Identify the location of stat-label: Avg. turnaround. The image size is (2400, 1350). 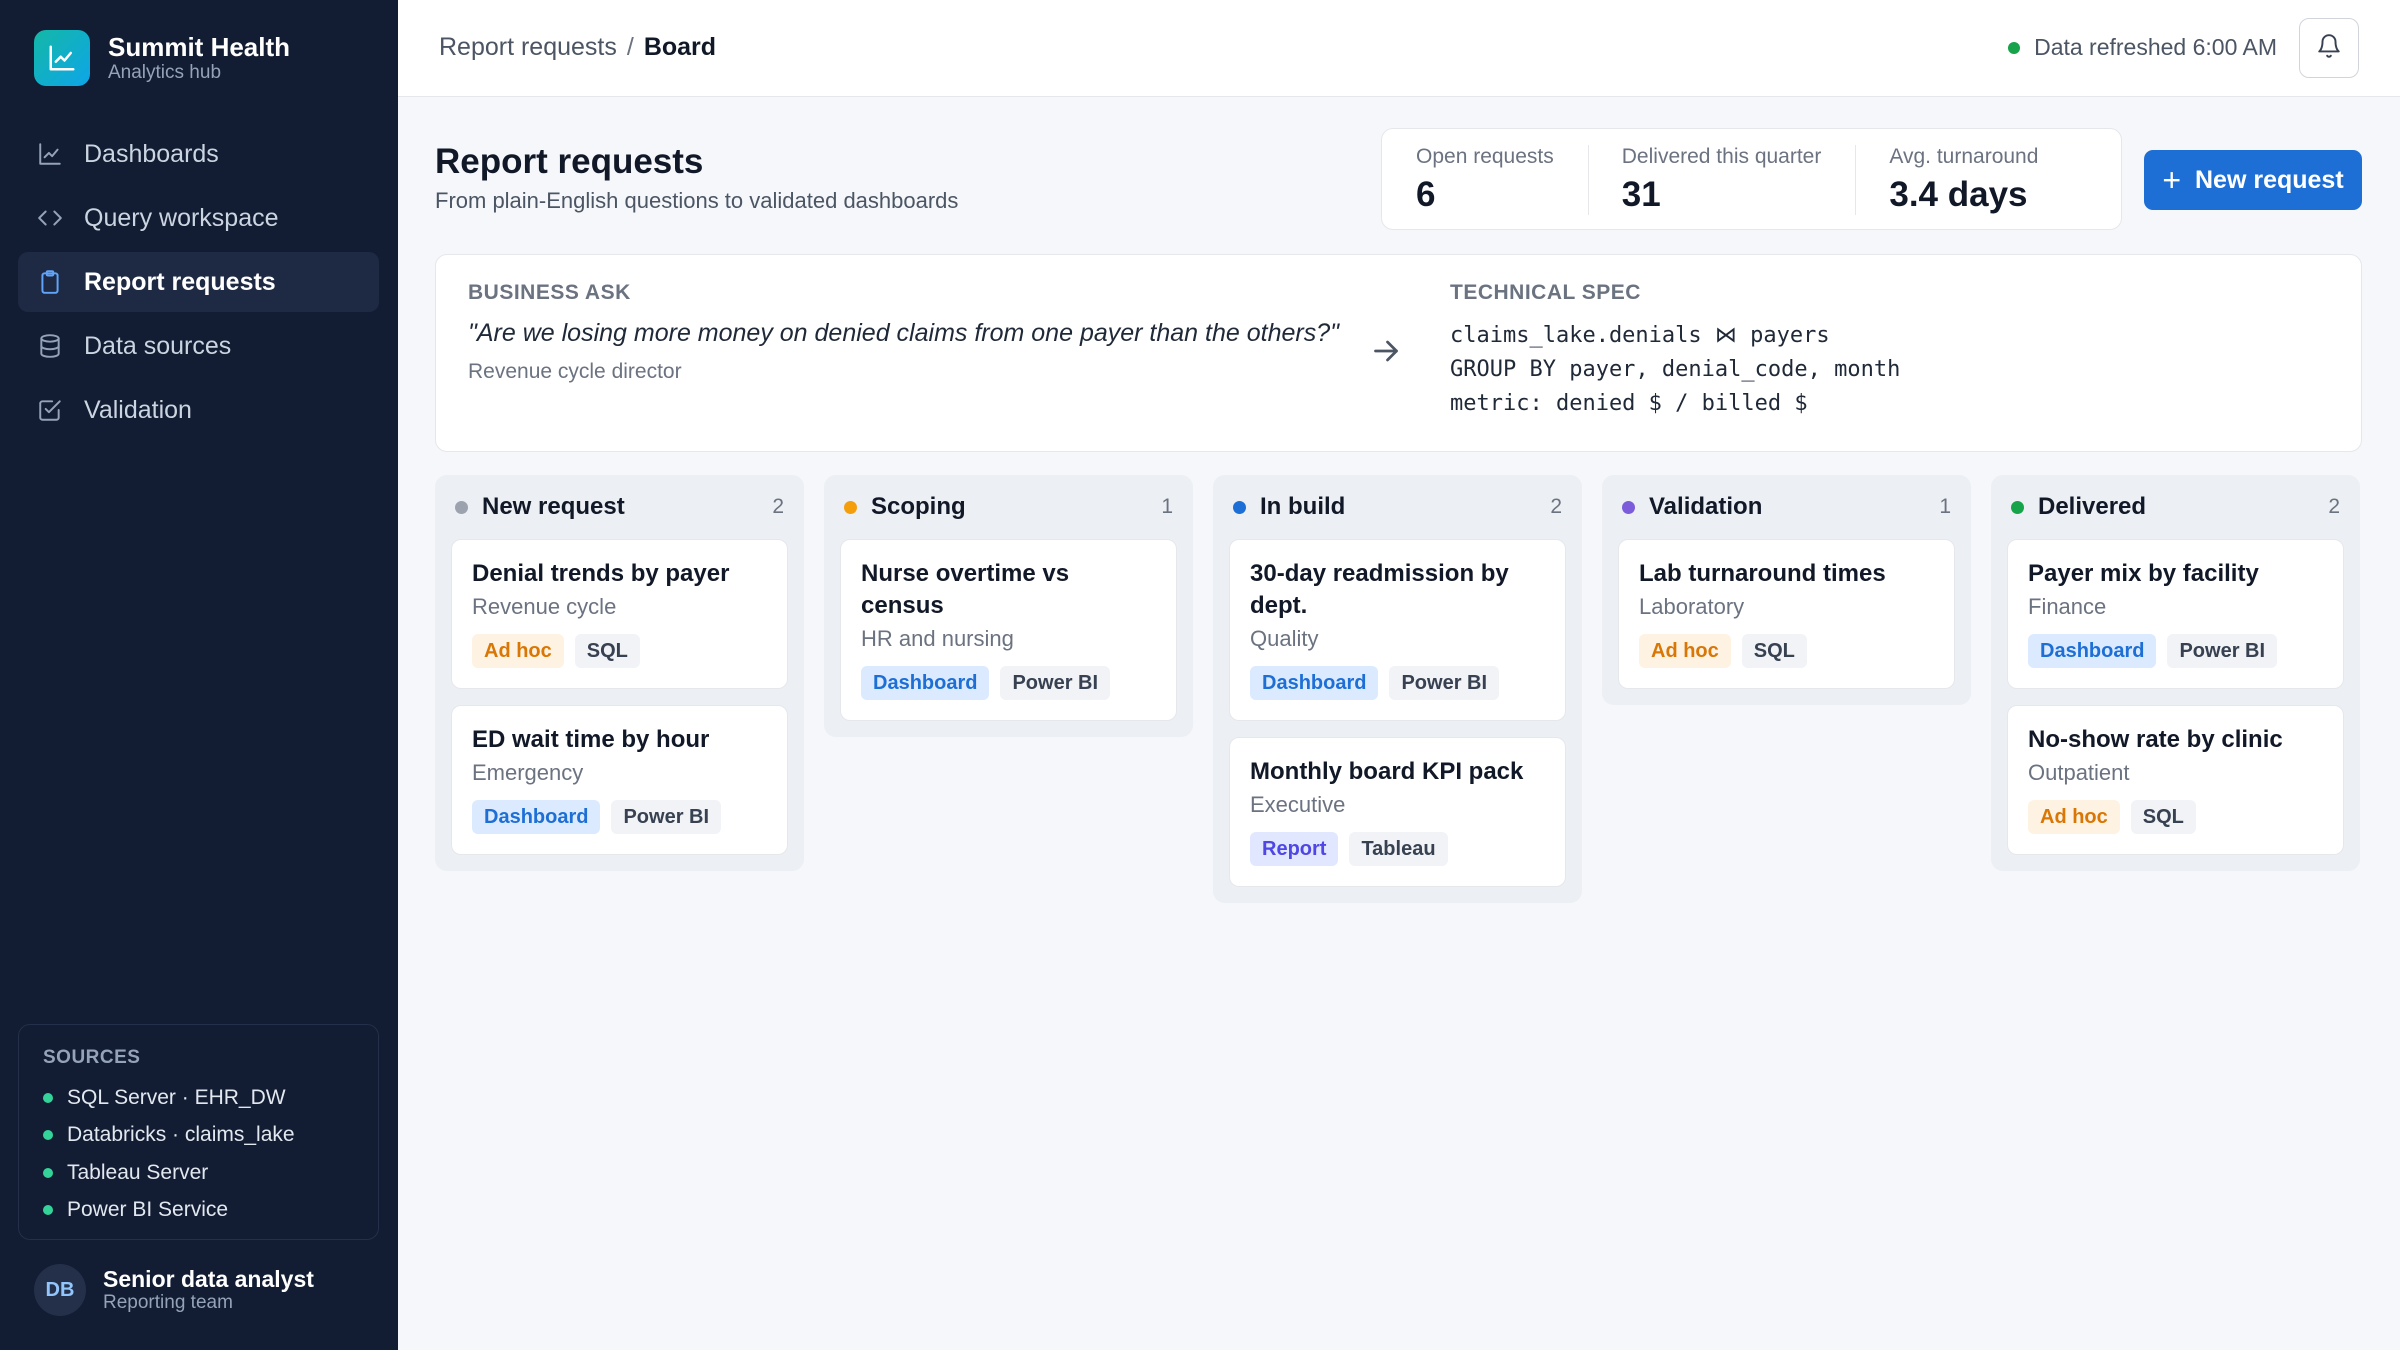
(1964, 156).